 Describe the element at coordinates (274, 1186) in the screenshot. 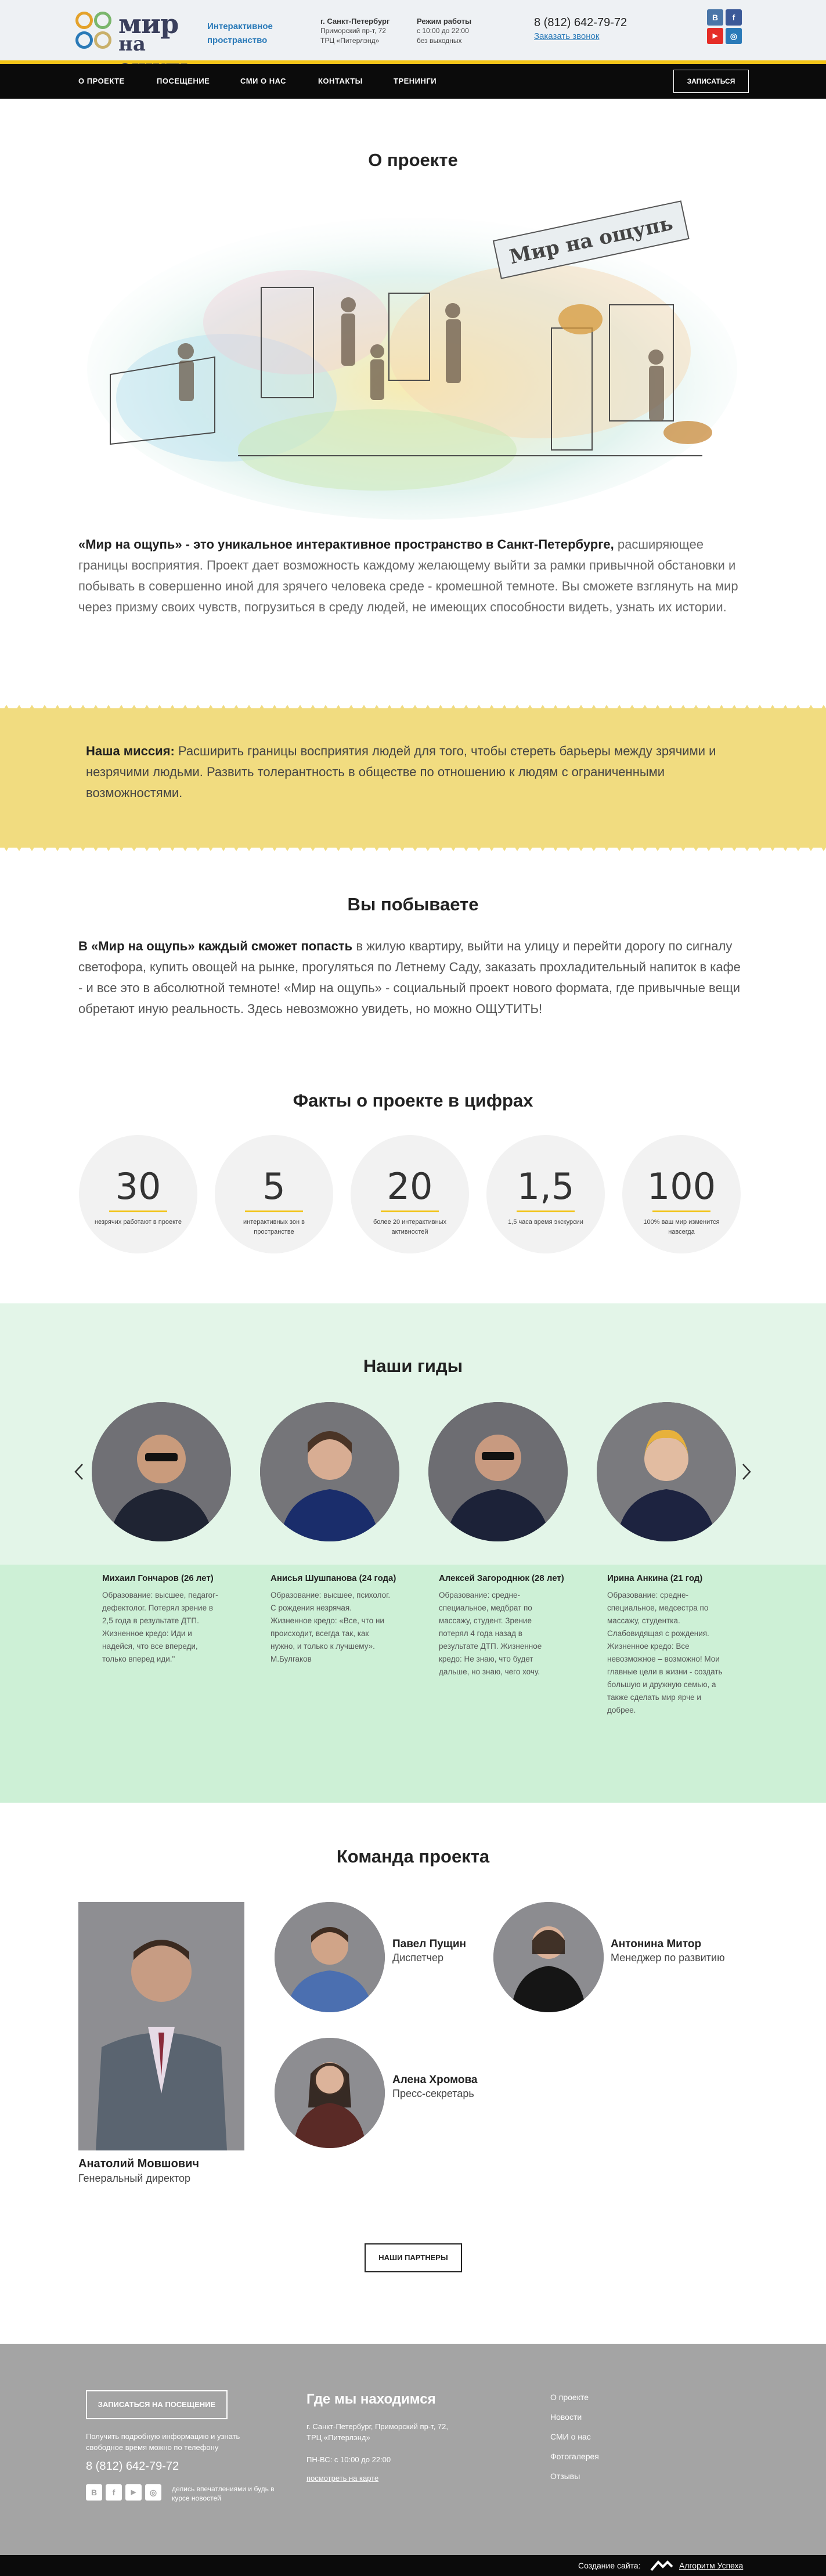

I see `fact-number: 5` at that location.